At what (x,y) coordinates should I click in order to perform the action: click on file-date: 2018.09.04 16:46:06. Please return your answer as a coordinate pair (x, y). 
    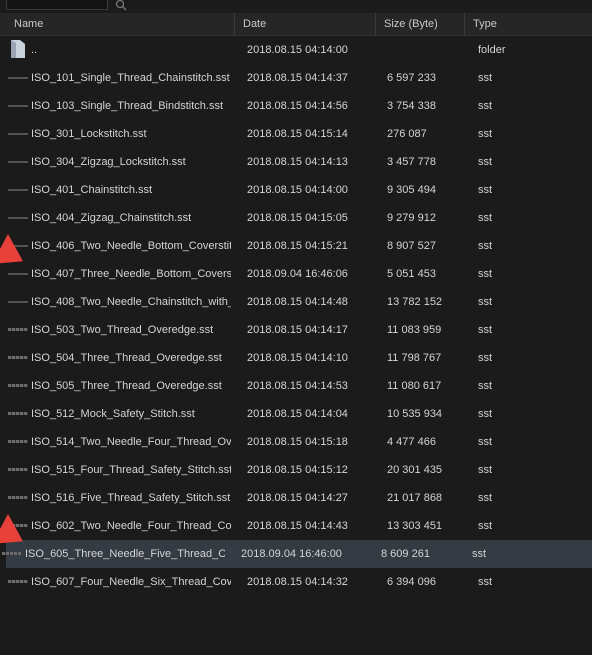
    Looking at the image, I should click on (297, 274).